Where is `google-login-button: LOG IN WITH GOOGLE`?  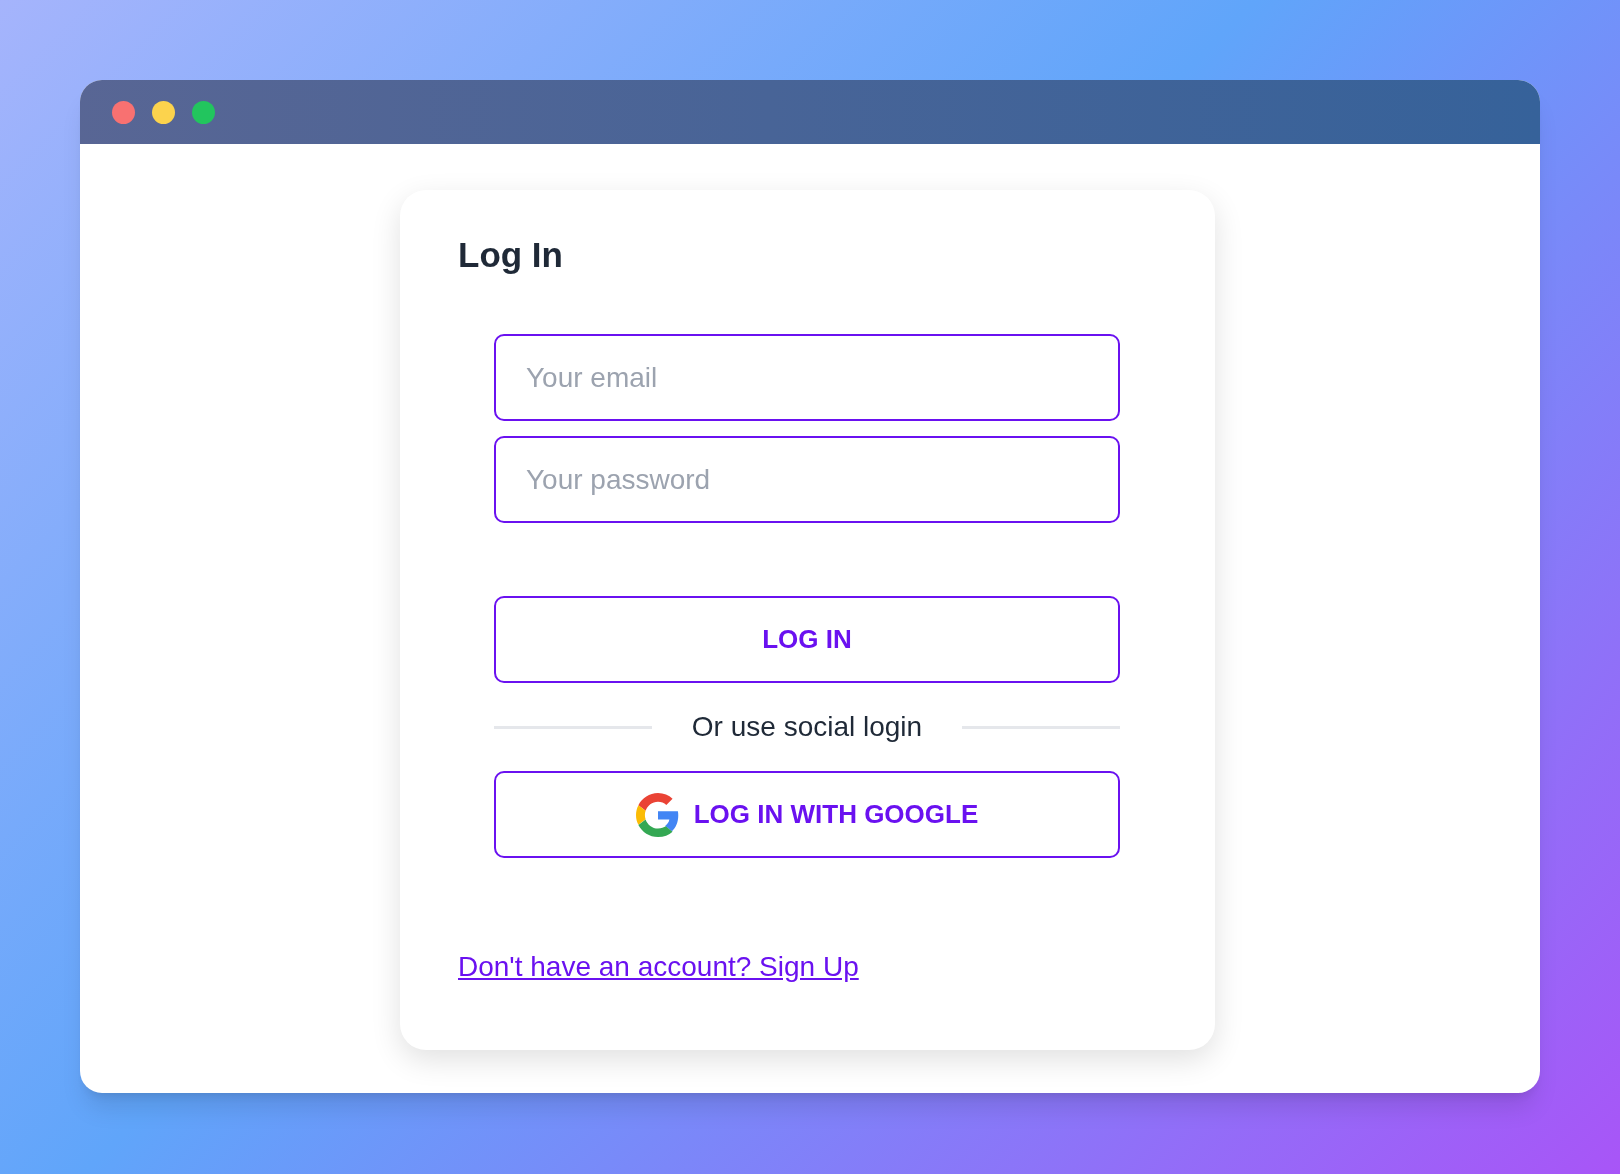
google-login-button: LOG IN WITH GOOGLE is located at coordinates (807, 814).